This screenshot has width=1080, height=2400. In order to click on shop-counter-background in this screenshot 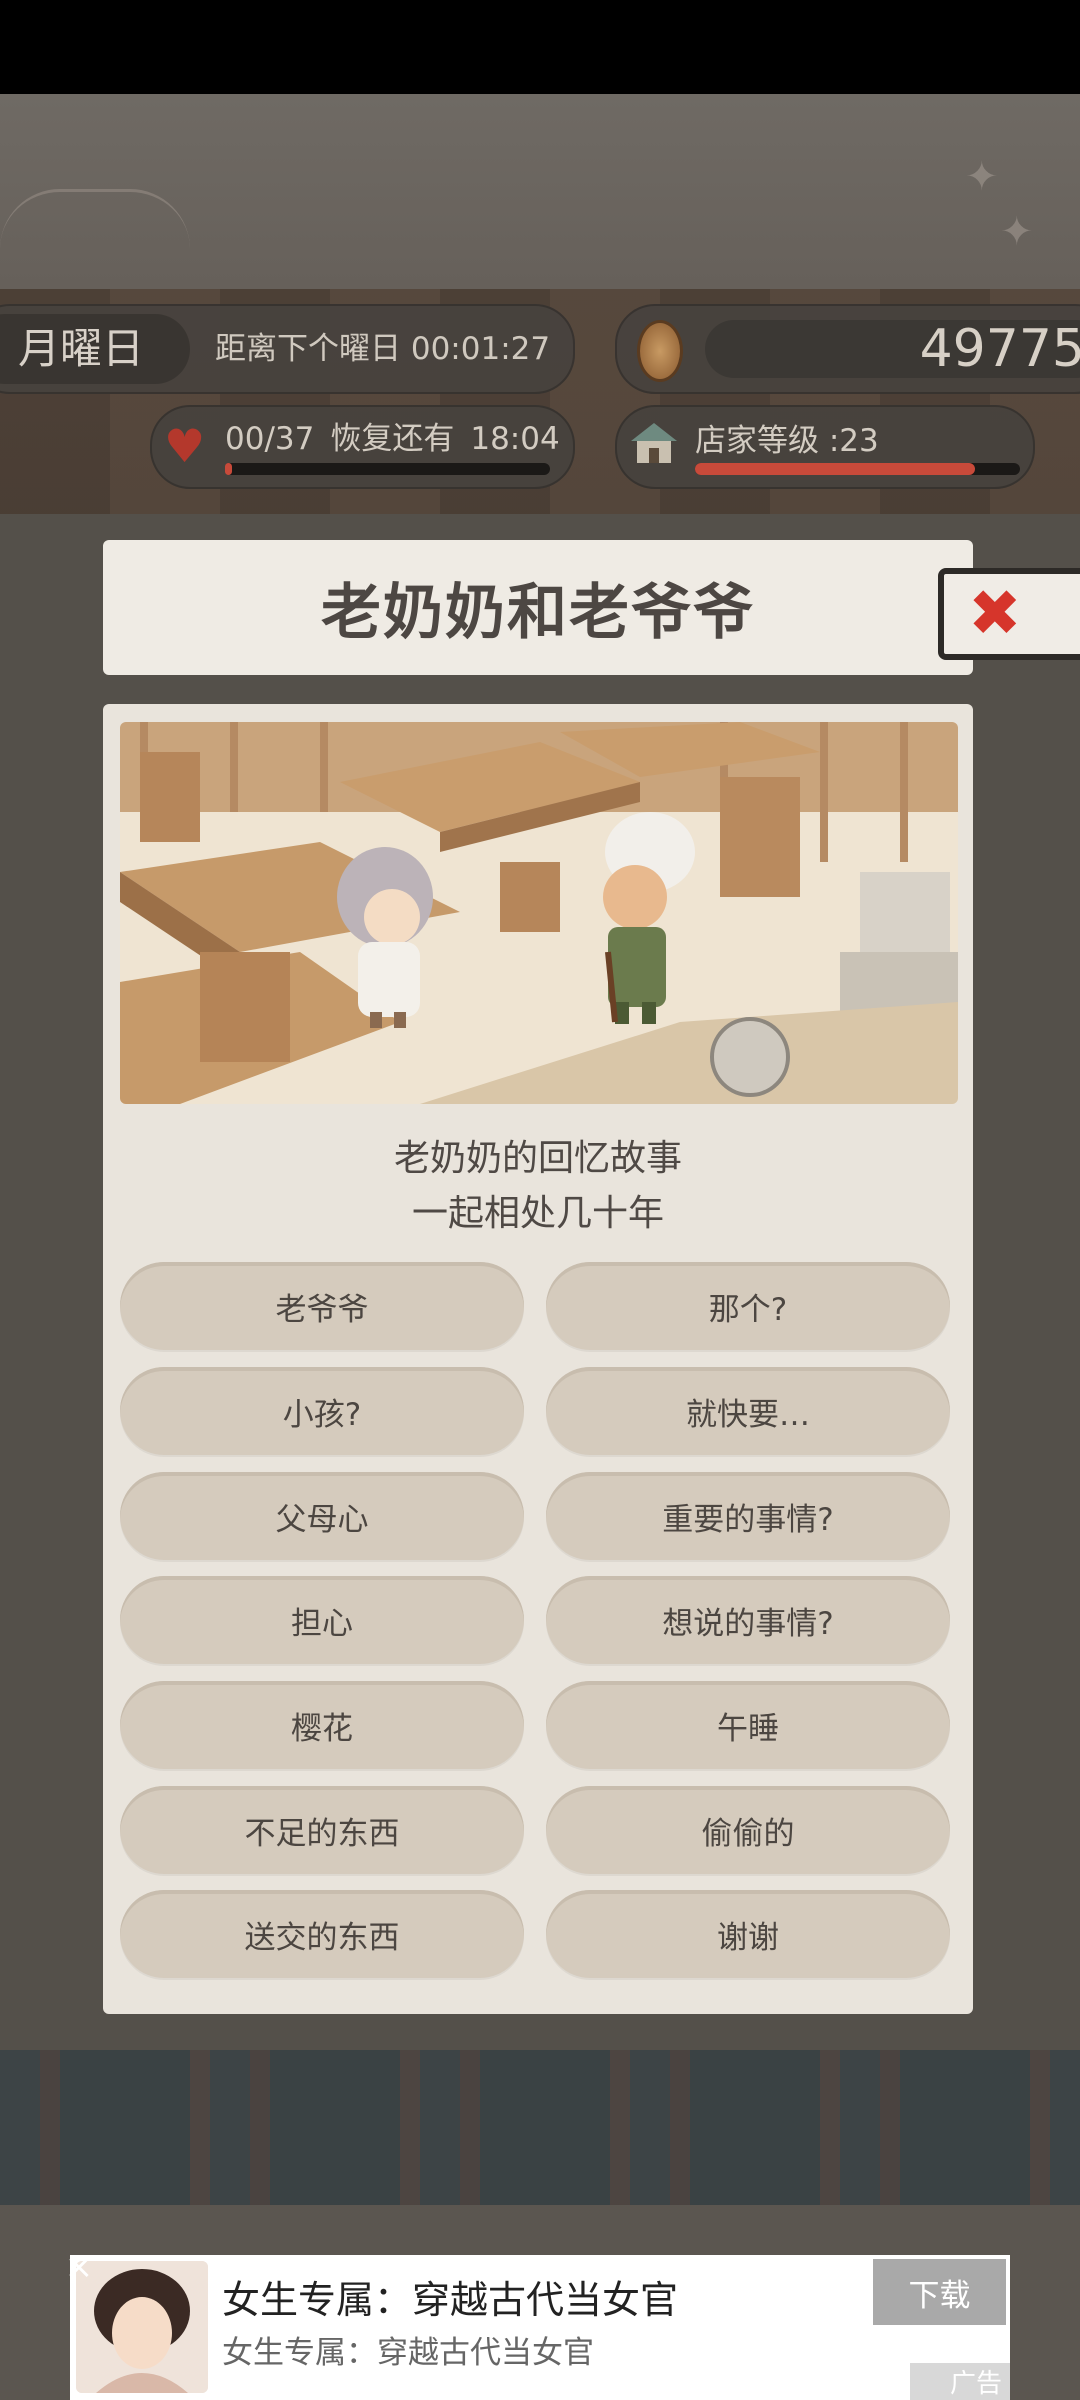, I will do `click(540, 2127)`.